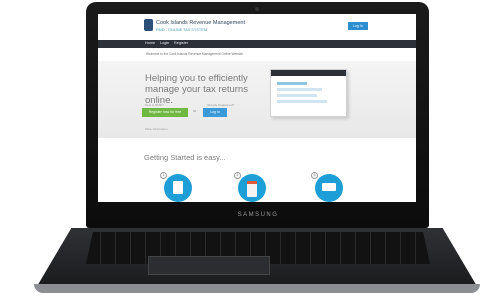  I want to click on samsung-brand-logo: SAMSUNG, so click(258, 215).